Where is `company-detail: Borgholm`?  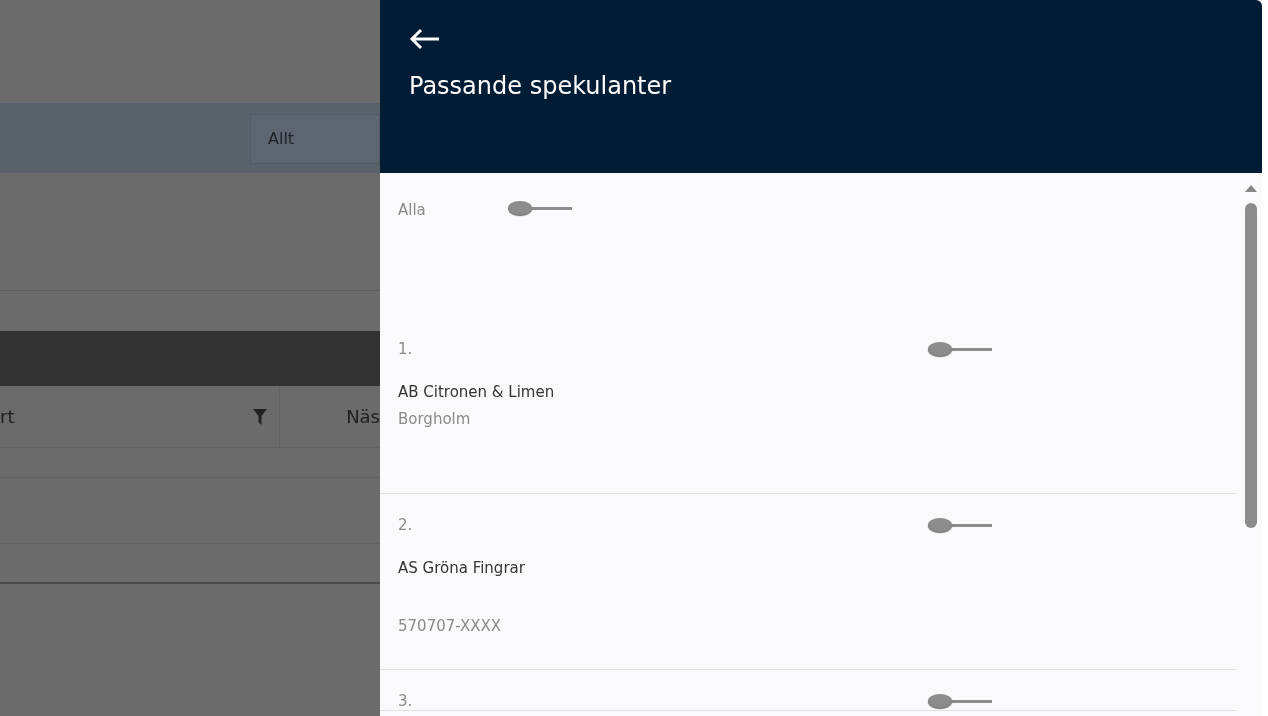 company-detail: Borgholm is located at coordinates (435, 419).